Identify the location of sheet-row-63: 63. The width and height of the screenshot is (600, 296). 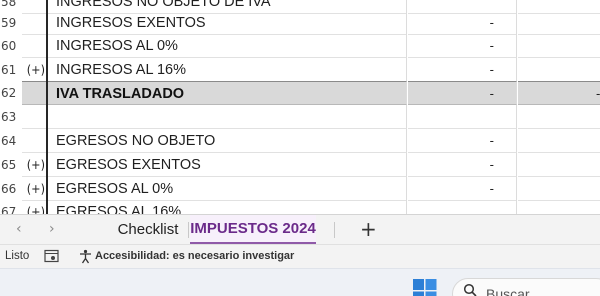
(300, 117).